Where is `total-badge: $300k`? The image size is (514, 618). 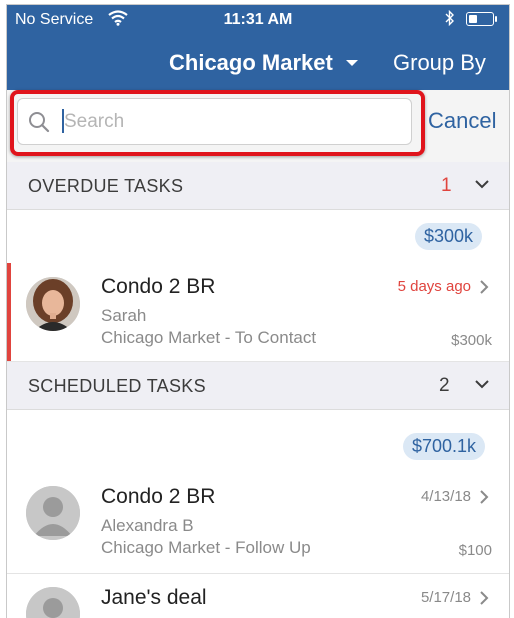
total-badge: $300k is located at coordinates (449, 236).